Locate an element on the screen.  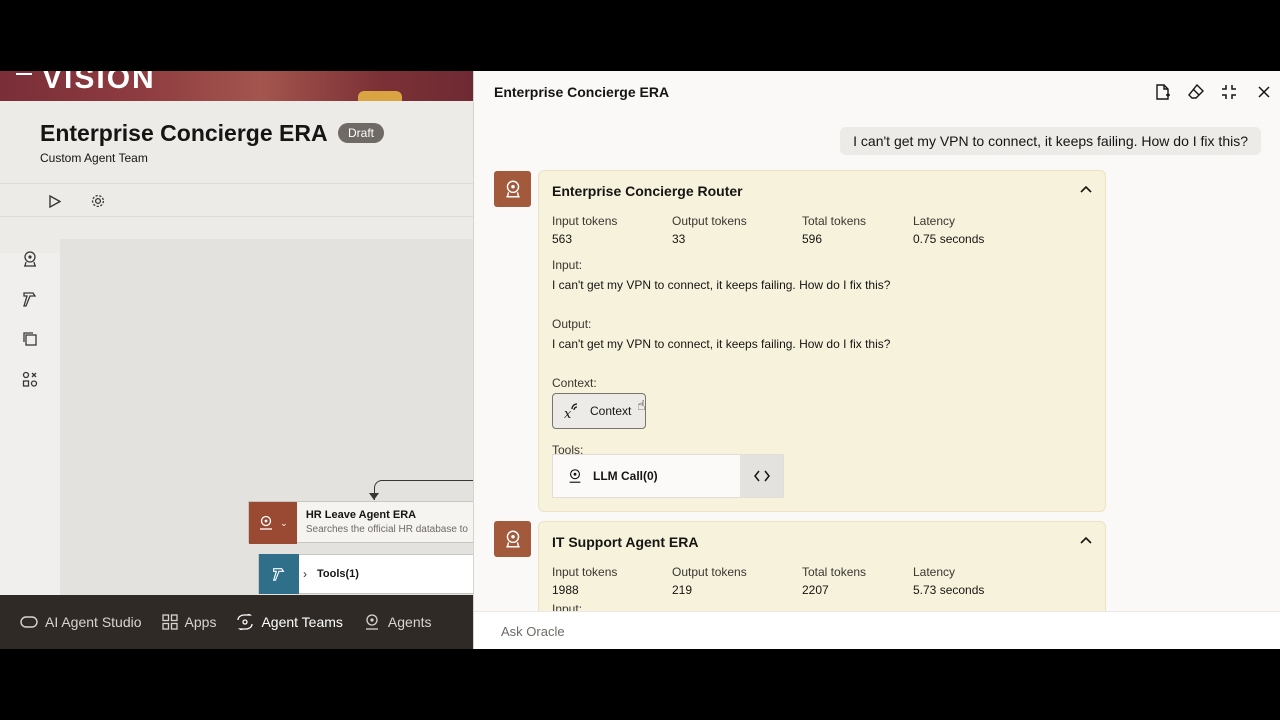
nav-label: Agents is located at coordinates (409, 622).